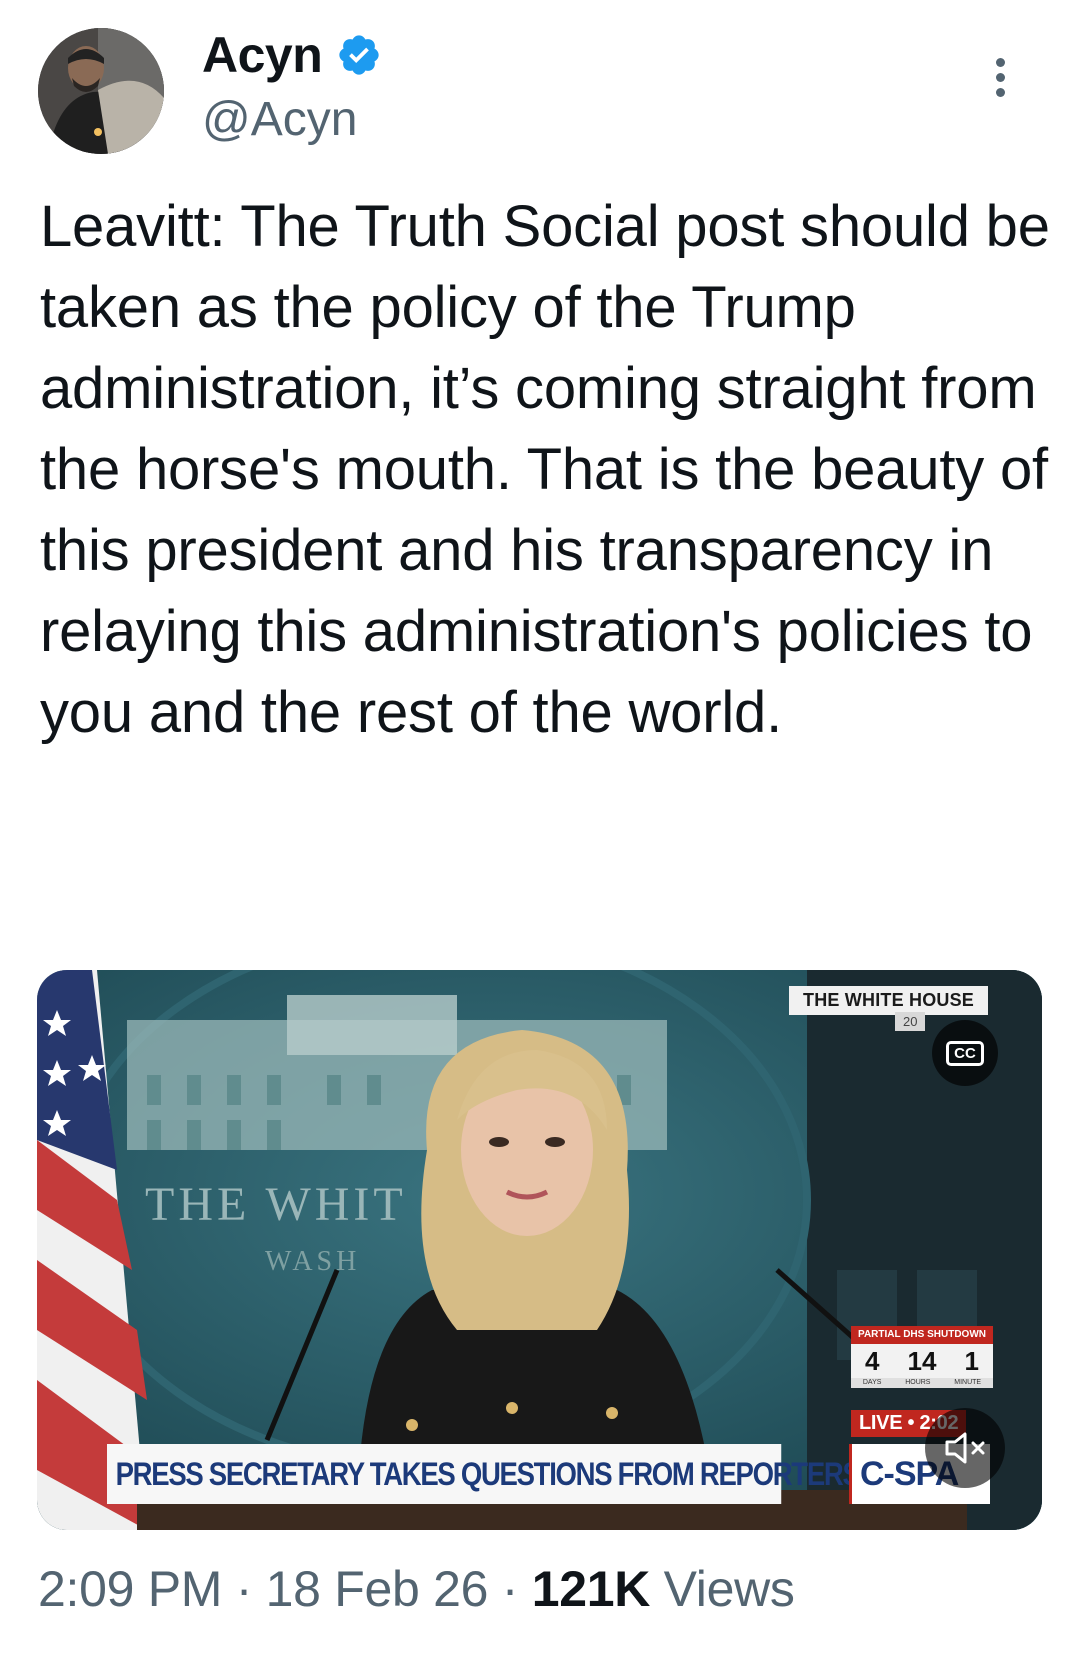 Image resolution: width=1080 pixels, height=1672 pixels. Describe the element at coordinates (262, 55) in the screenshot. I see `display-name: Acyn` at that location.